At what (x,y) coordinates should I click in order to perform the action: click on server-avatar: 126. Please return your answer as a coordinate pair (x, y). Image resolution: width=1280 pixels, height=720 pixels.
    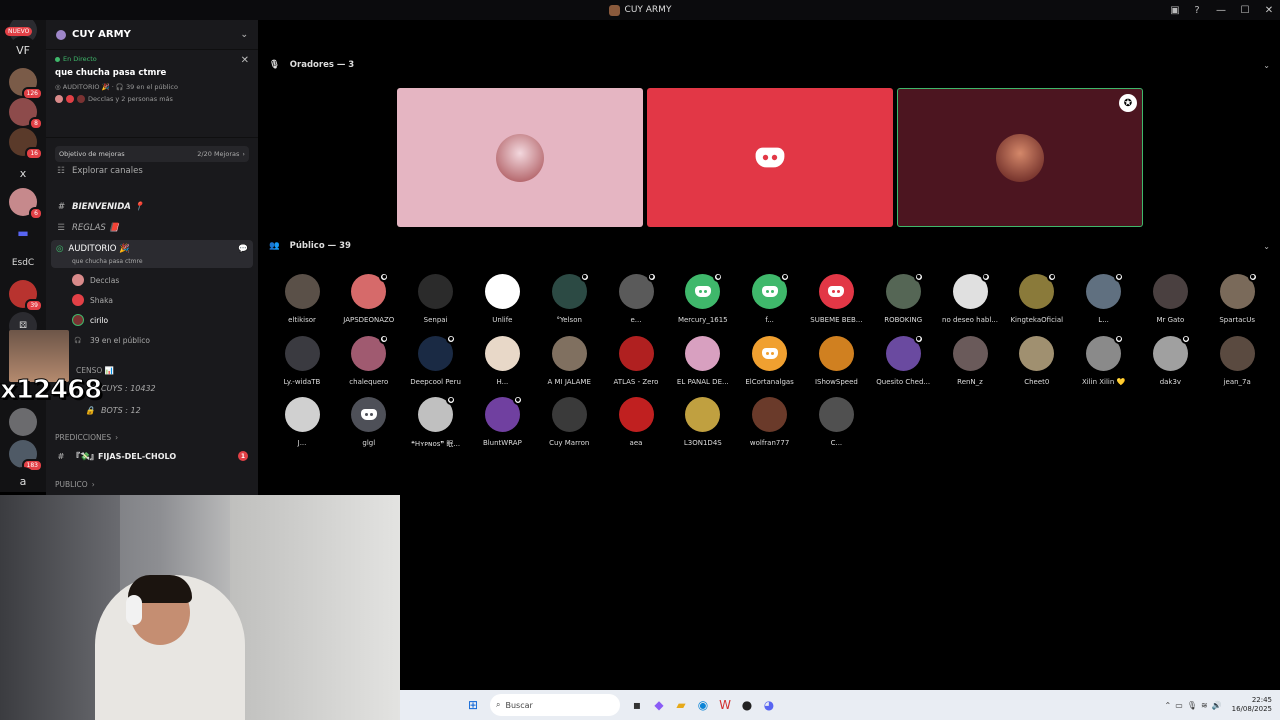
    Looking at the image, I should click on (26, 84).